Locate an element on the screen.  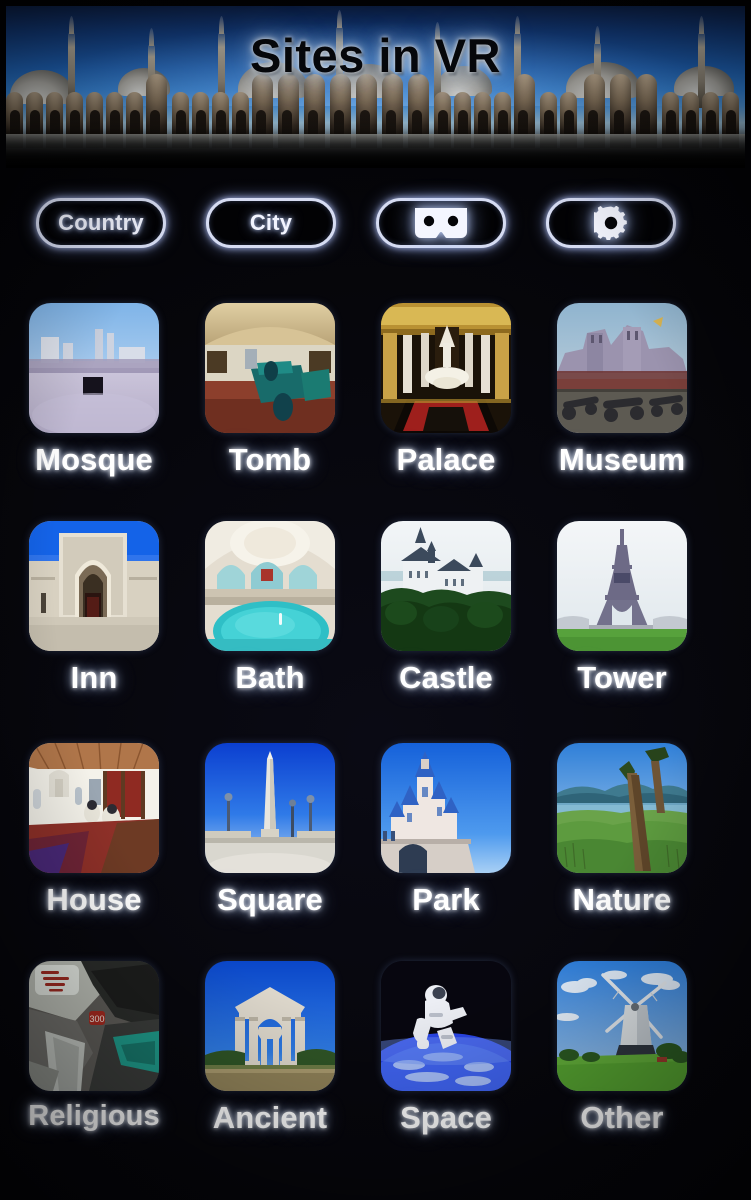
hammam-pool-thumb is located at coordinates (270, 586).